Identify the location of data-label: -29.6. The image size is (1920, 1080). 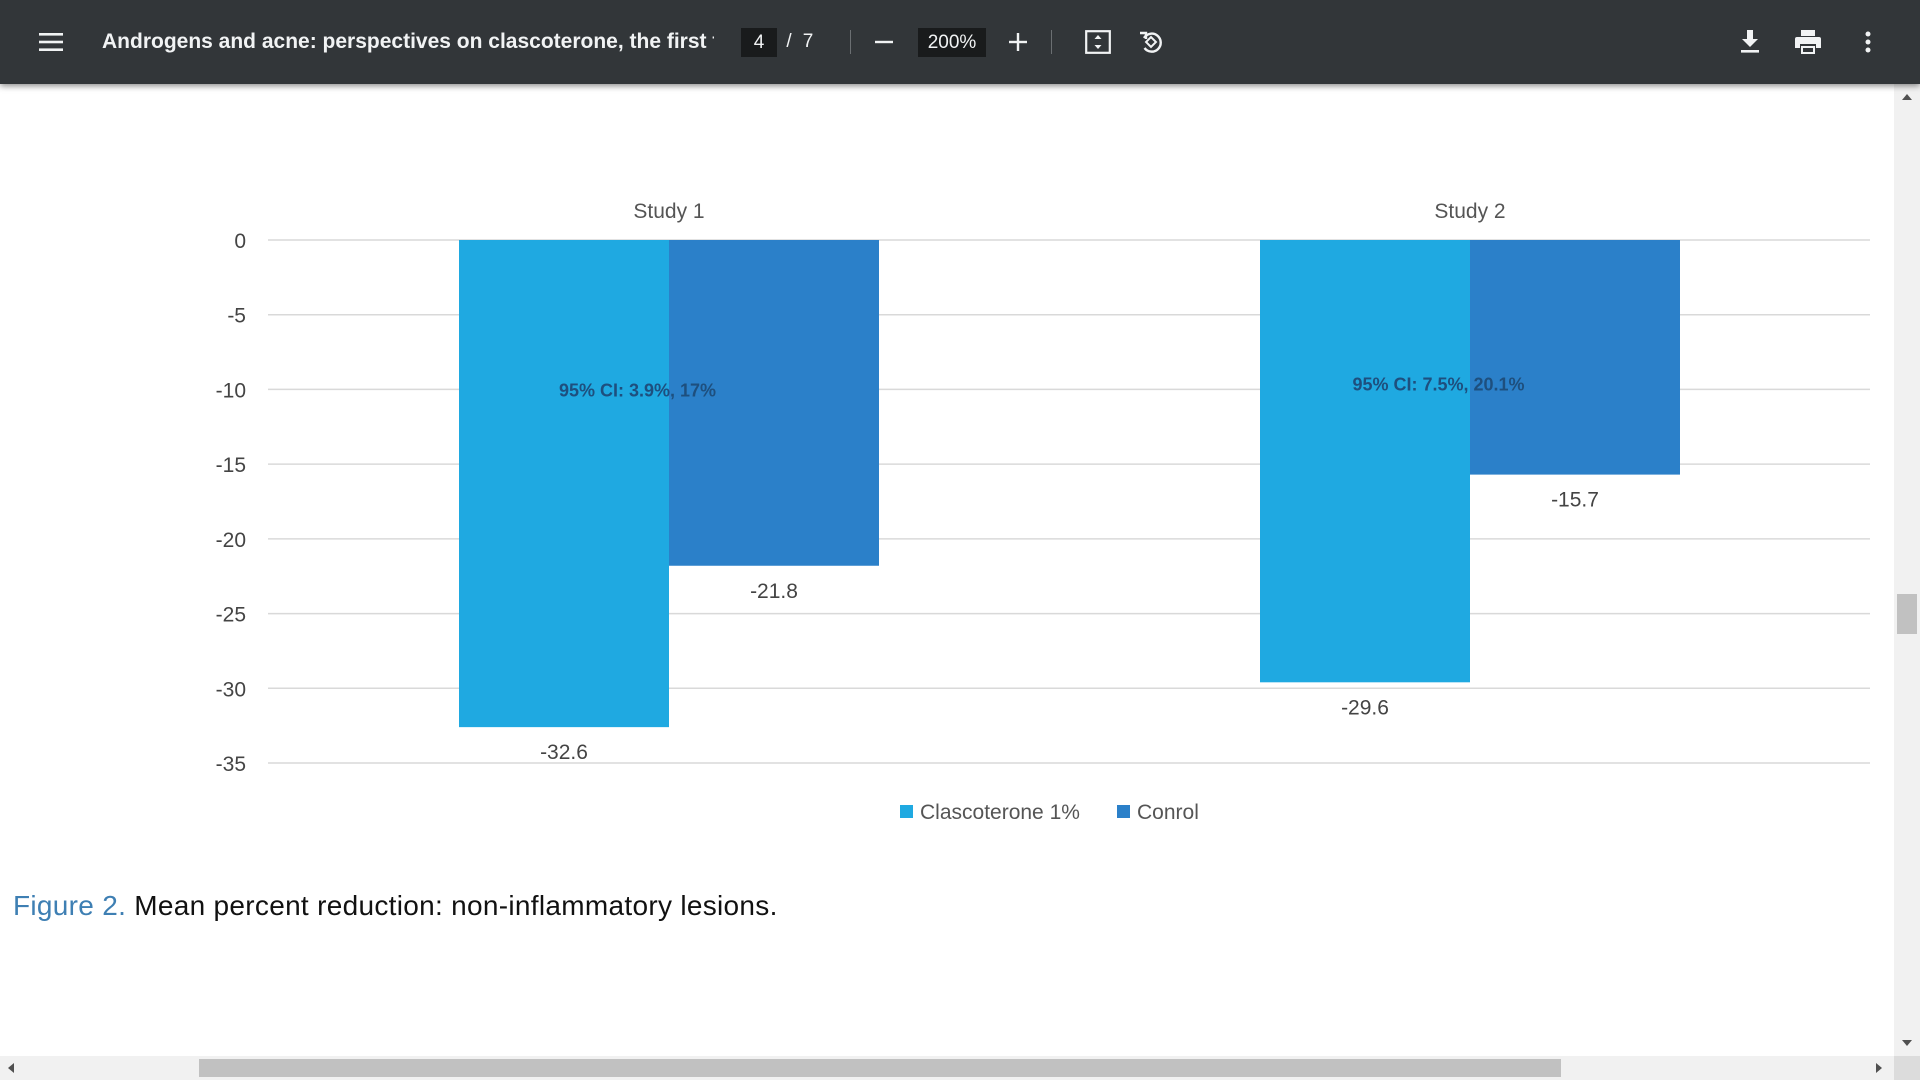
(1365, 707).